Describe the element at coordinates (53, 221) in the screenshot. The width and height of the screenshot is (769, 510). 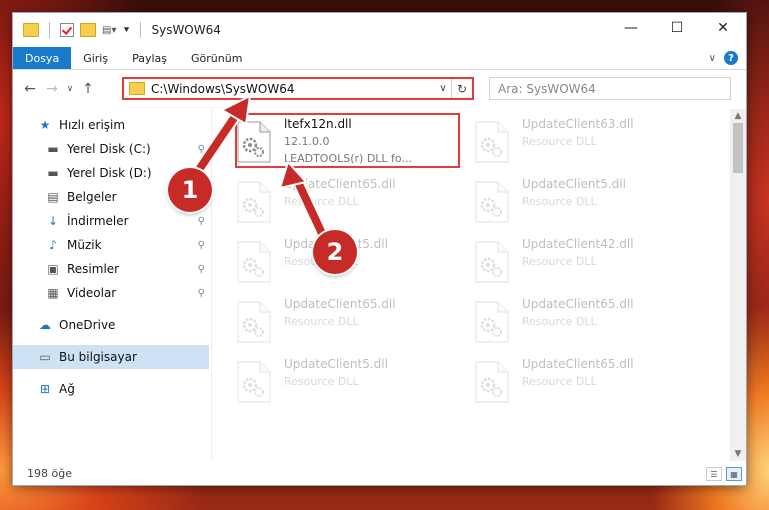
I see `download-icon: ↓` at that location.